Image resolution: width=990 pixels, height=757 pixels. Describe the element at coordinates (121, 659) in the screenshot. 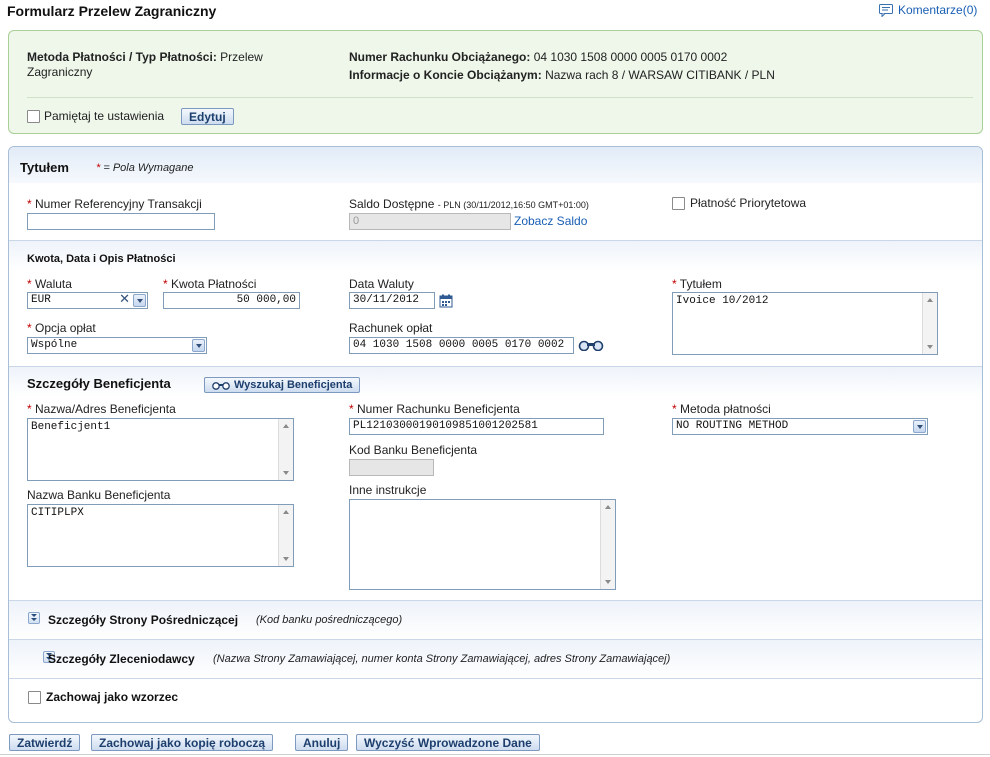

I see `ordering-section-title: Szczegóły Zleceniodawcy` at that location.